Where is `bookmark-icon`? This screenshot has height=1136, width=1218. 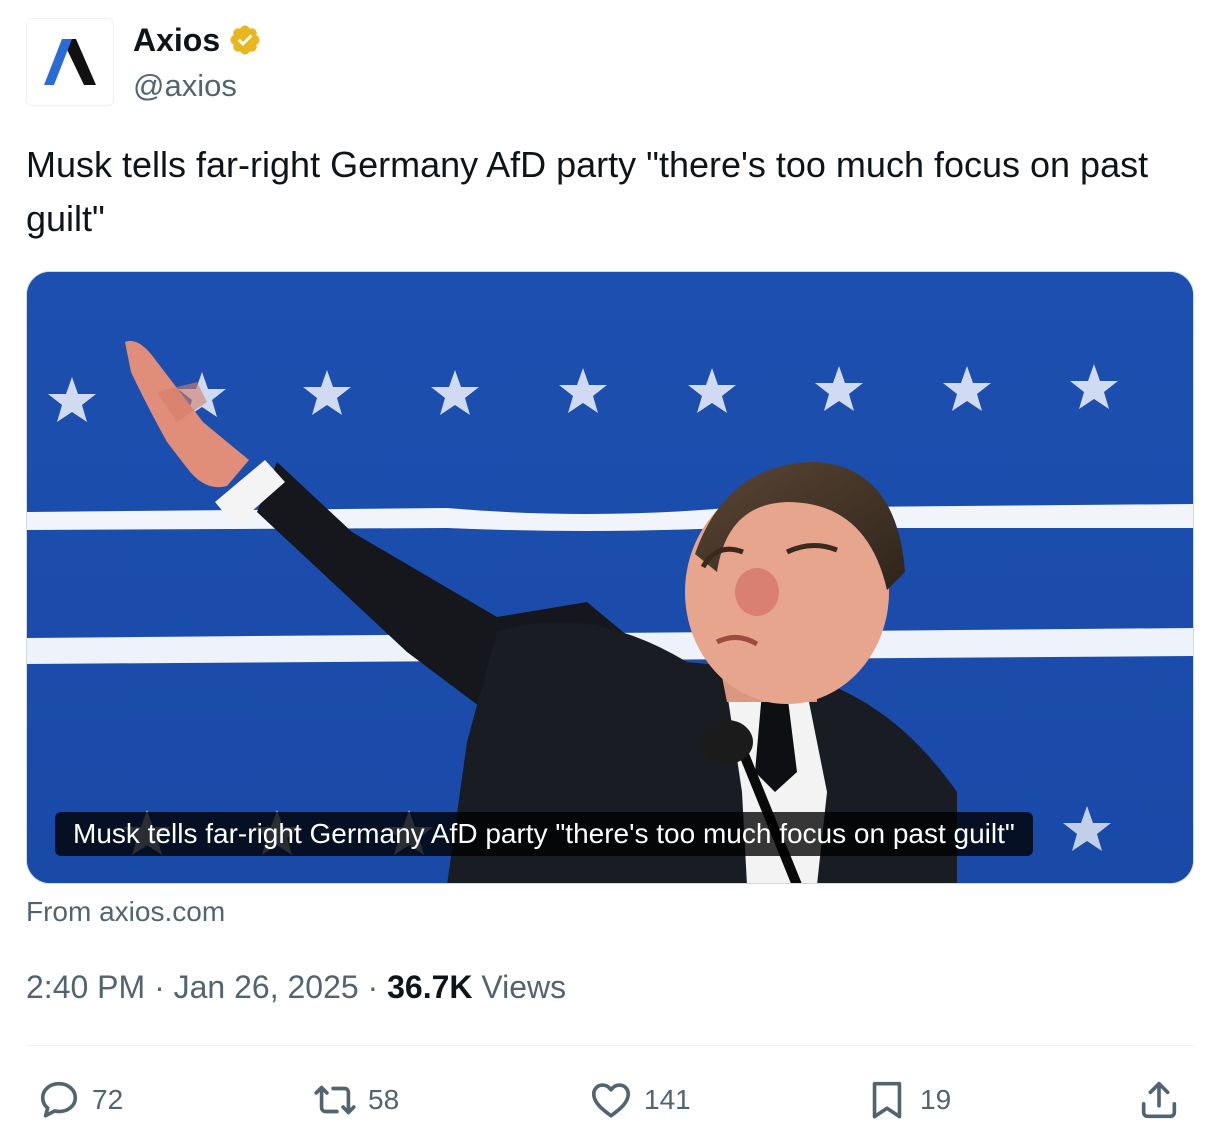
bookmark-icon is located at coordinates (887, 1100).